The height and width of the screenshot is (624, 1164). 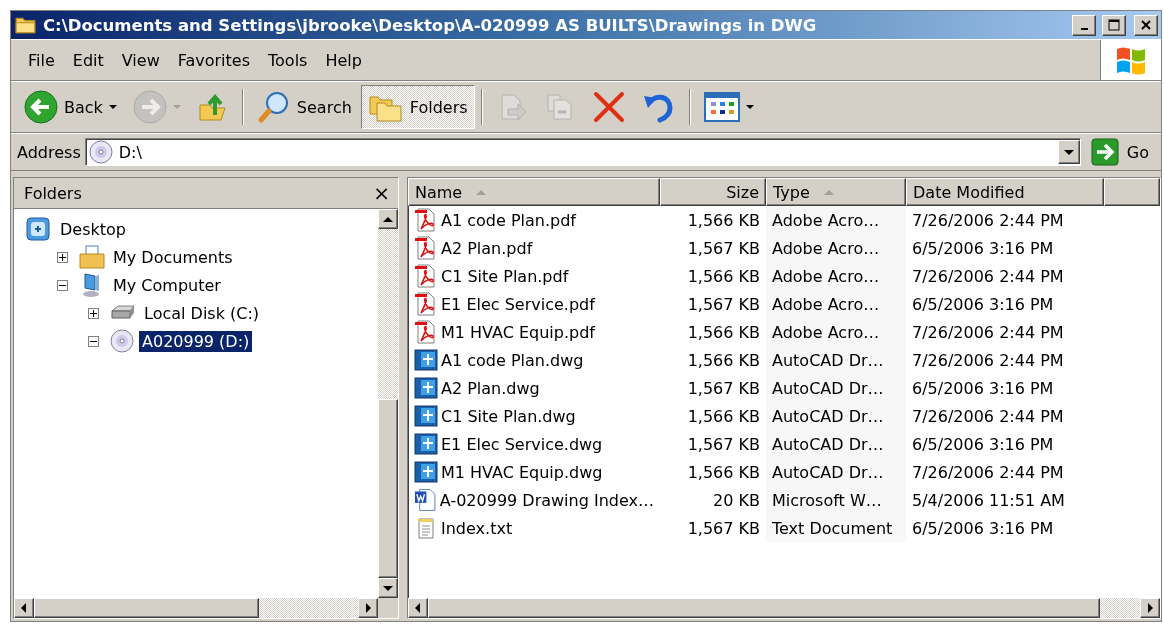 I want to click on minimize-button, so click(x=1084, y=25).